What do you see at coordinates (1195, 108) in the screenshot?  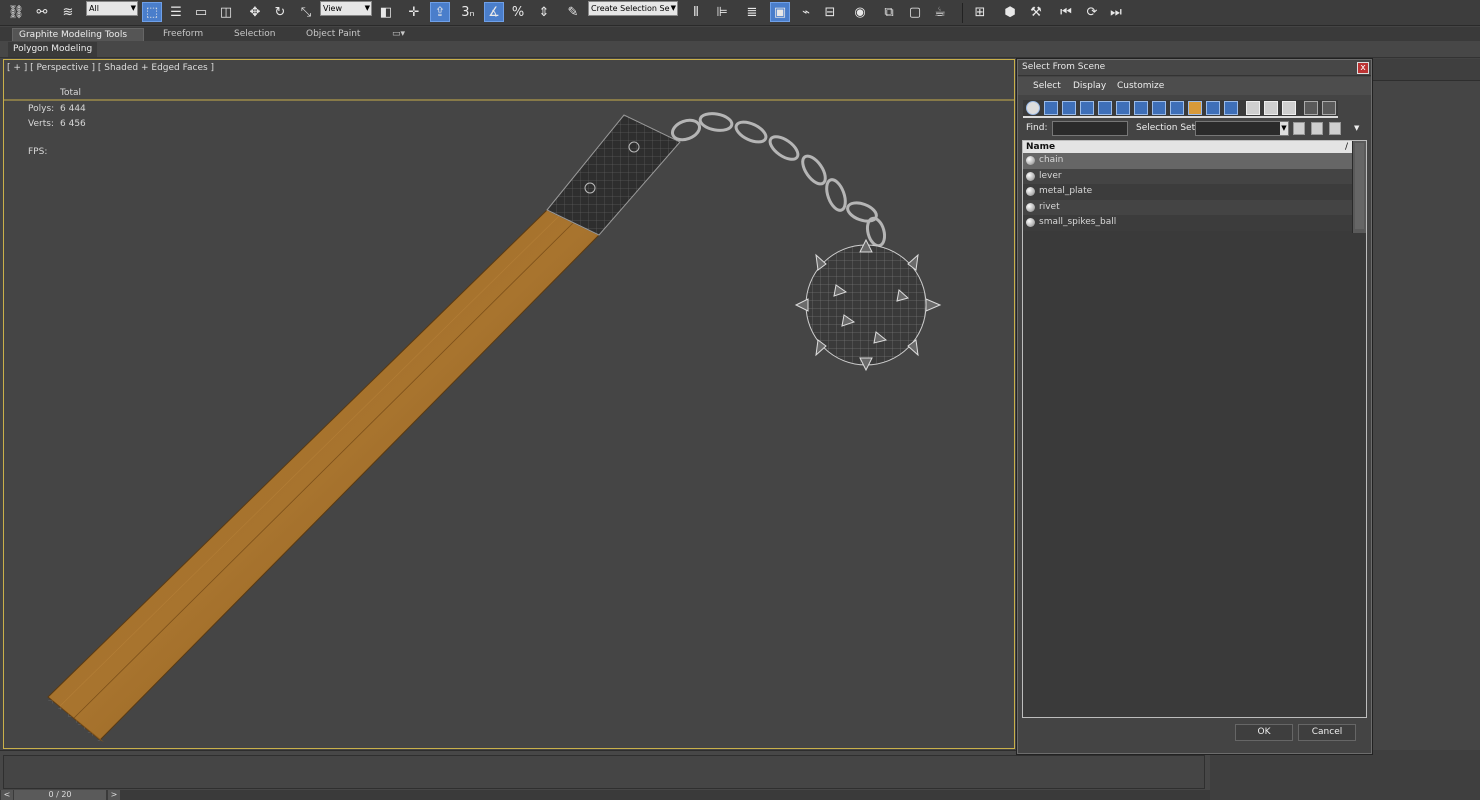 I see `display-containers-icon` at bounding box center [1195, 108].